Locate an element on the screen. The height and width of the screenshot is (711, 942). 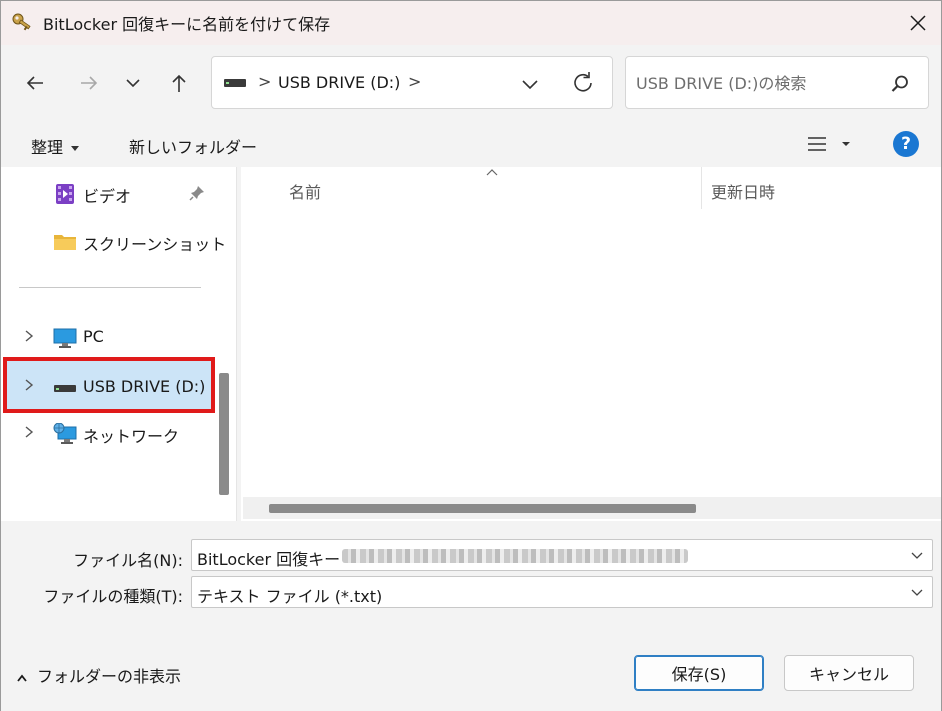
navigation-bar: > USB DRIVE (D:) > is located at coordinates (471, 83).